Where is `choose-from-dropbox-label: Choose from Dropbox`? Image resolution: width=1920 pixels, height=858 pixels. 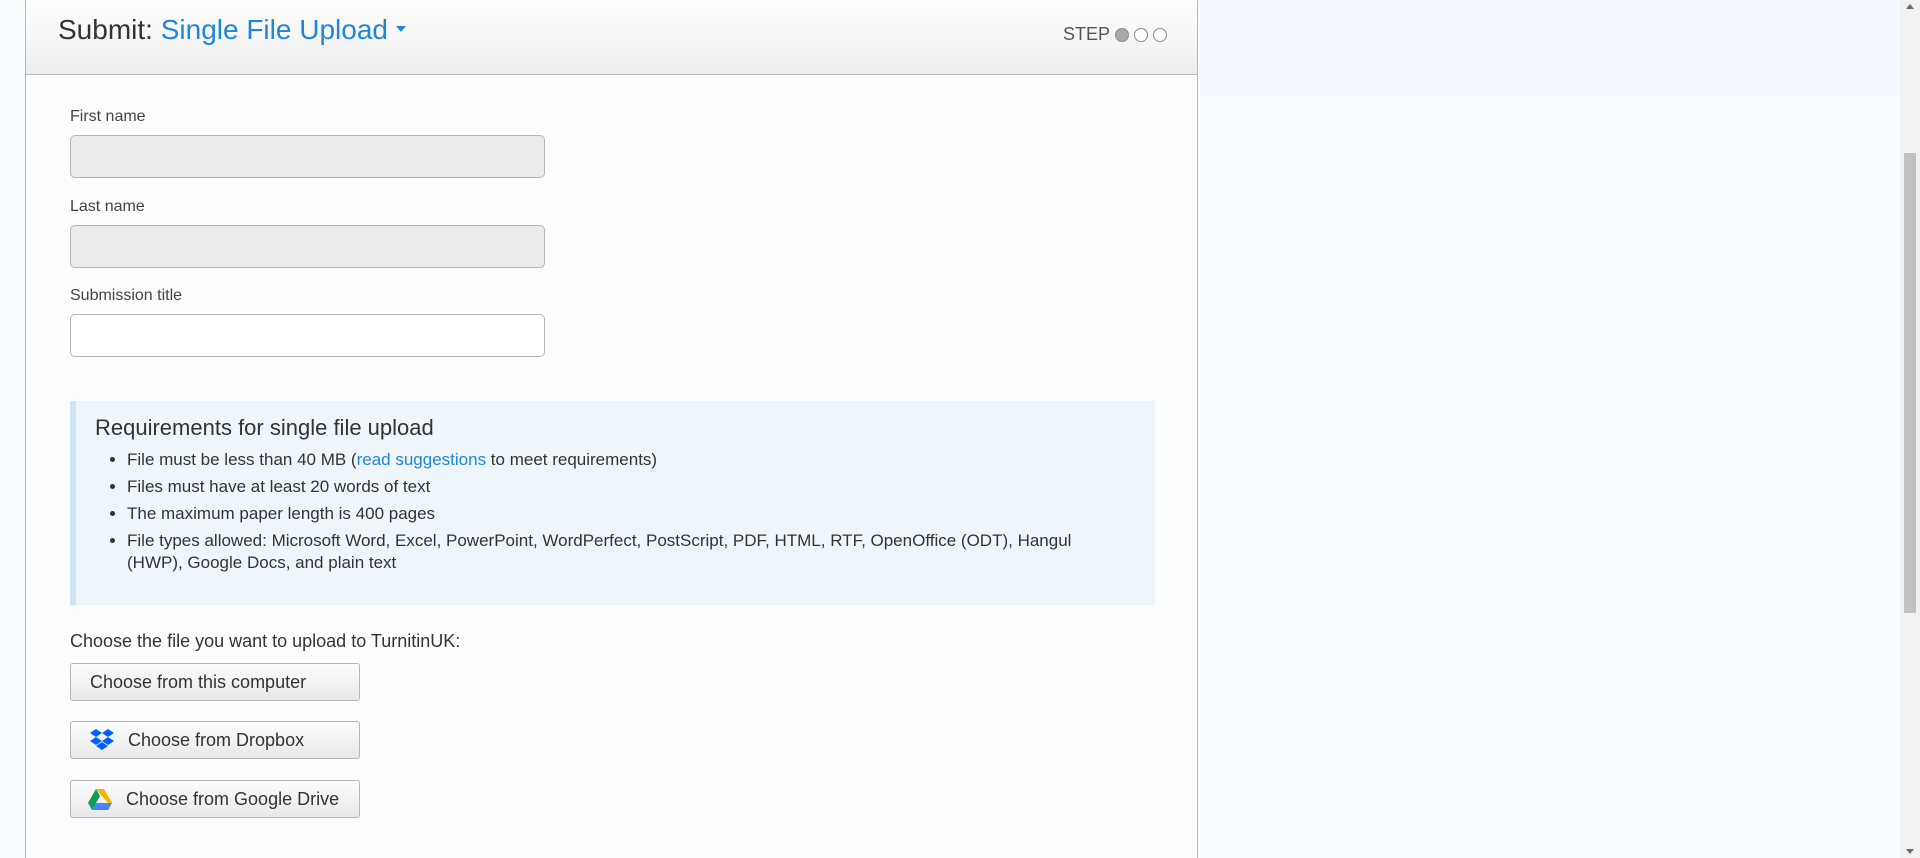 choose-from-dropbox-label: Choose from Dropbox is located at coordinates (216, 739).